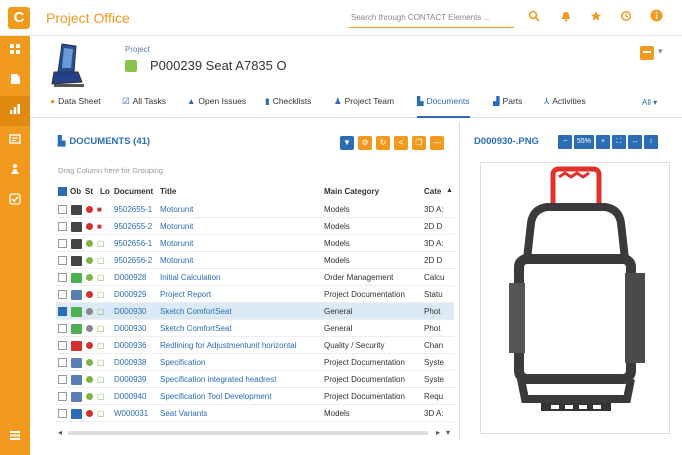  I want to click on inbox-icon, so click(15, 141).